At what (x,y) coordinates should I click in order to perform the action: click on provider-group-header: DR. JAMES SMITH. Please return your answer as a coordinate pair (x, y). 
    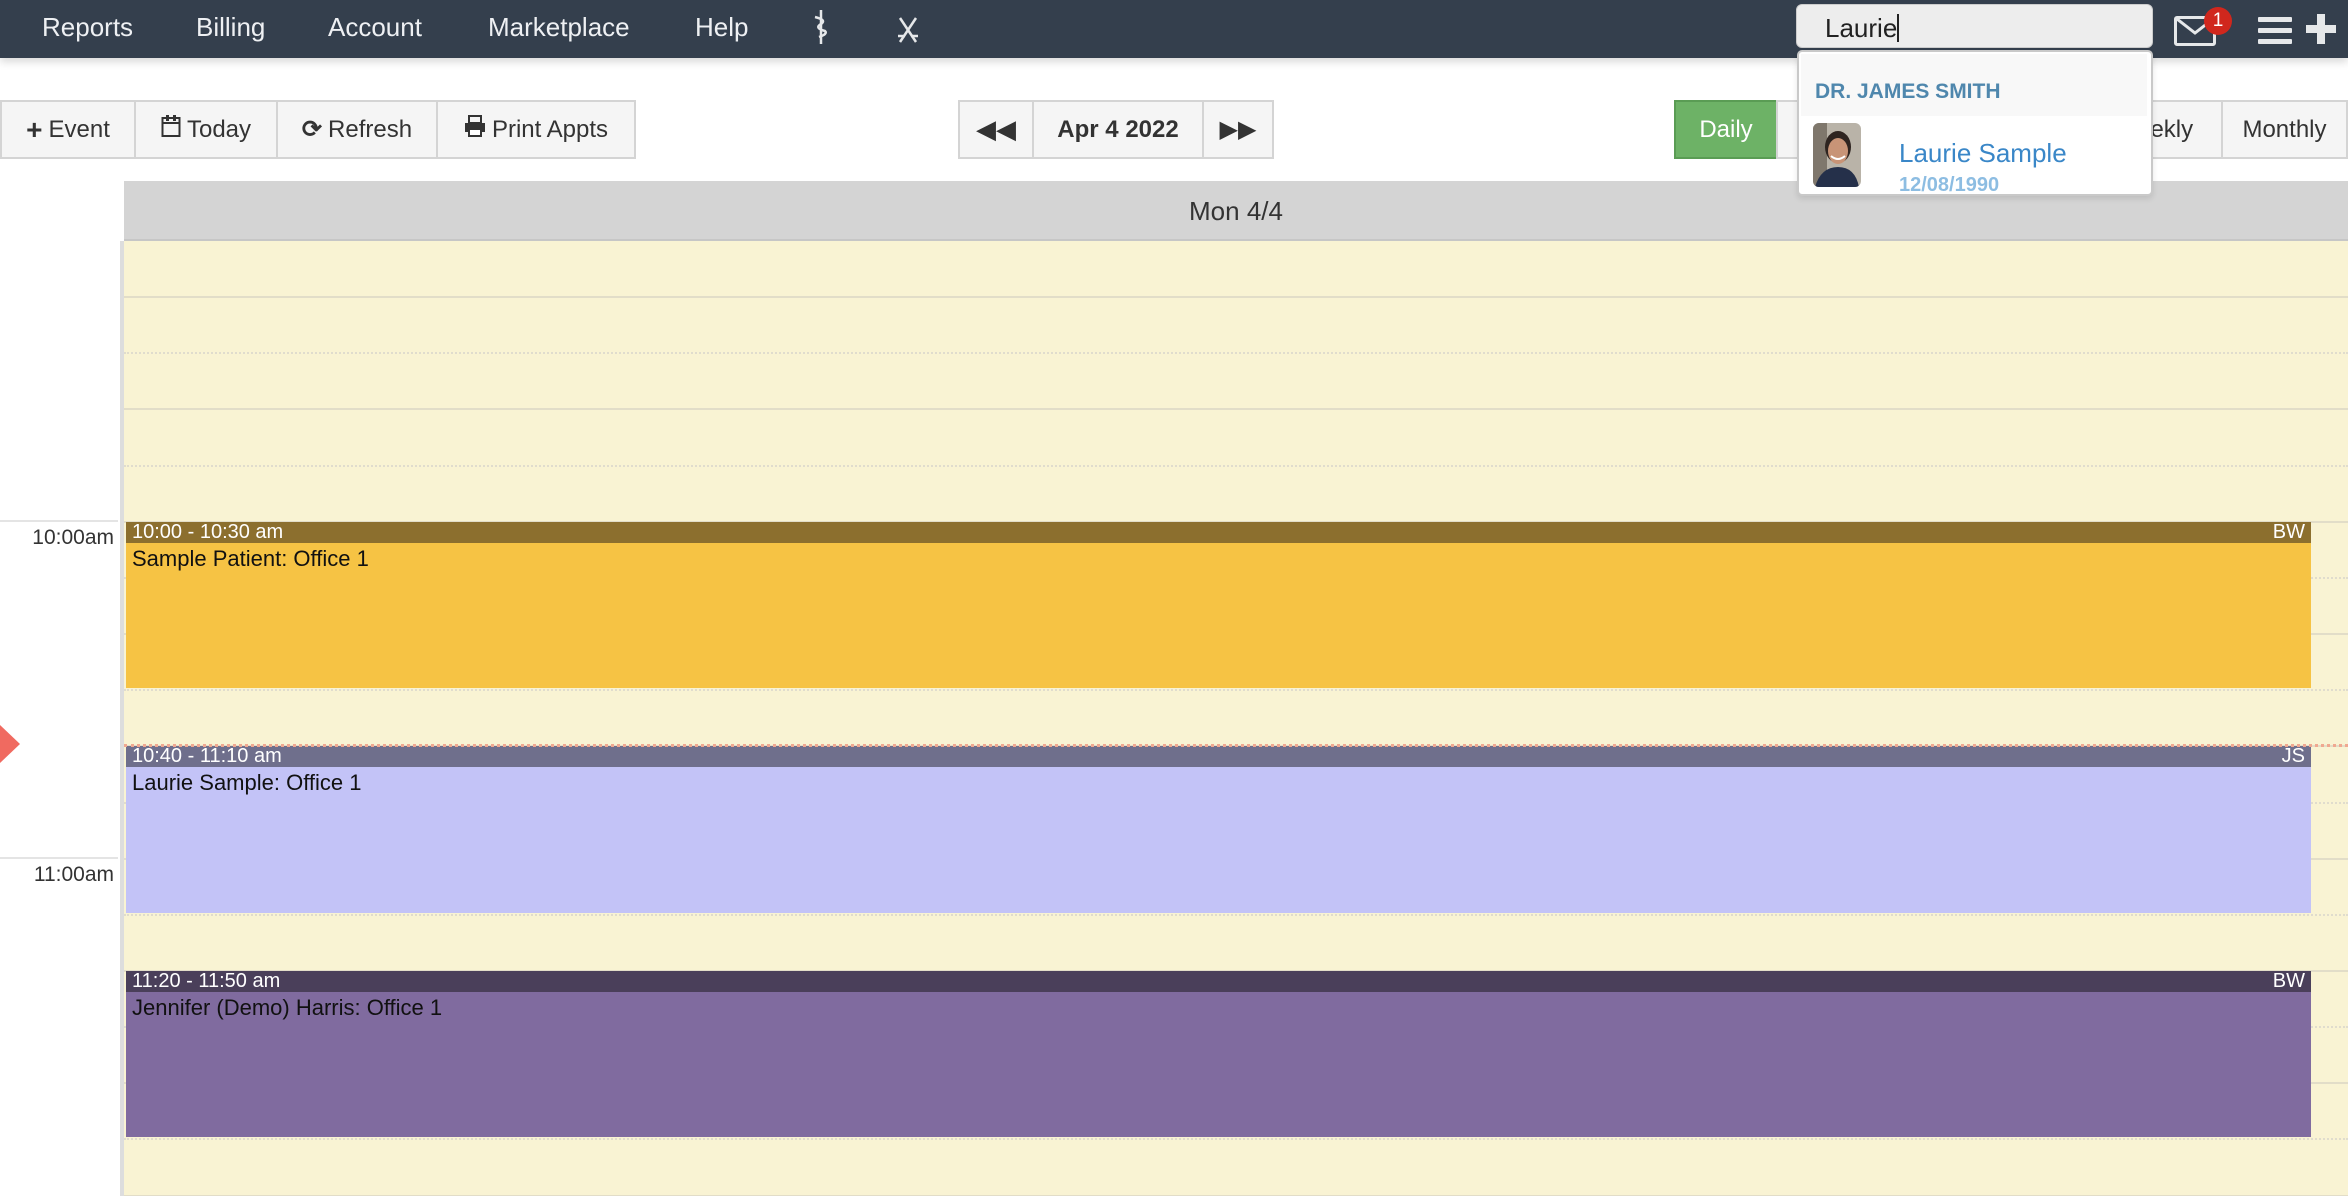
    Looking at the image, I should click on (1974, 85).